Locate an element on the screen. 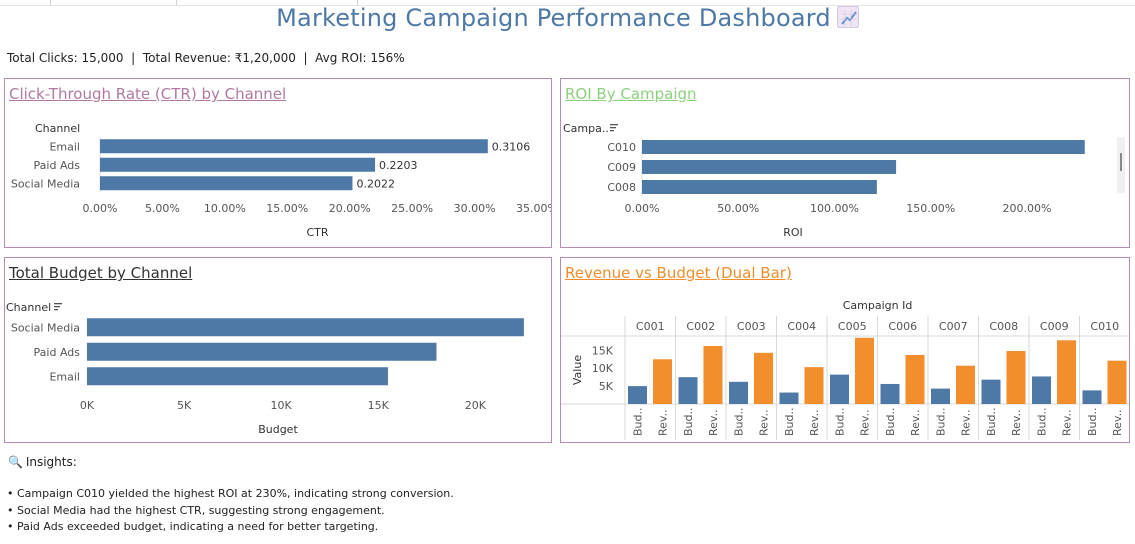  x-axis-label: Budget is located at coordinates (278, 429).